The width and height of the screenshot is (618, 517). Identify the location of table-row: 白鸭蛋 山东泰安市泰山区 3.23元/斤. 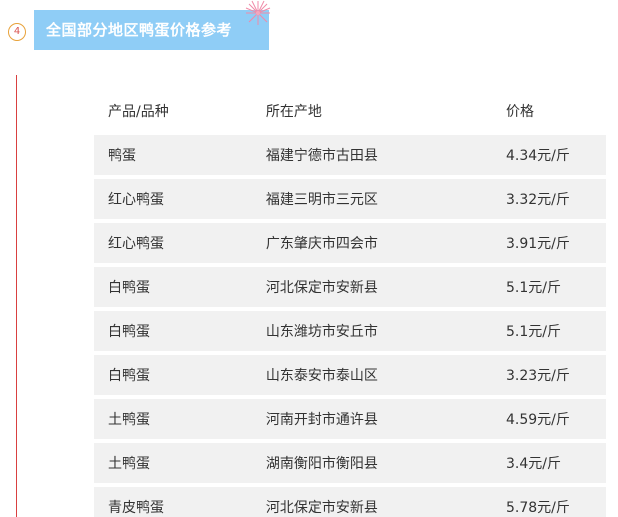
(350, 375).